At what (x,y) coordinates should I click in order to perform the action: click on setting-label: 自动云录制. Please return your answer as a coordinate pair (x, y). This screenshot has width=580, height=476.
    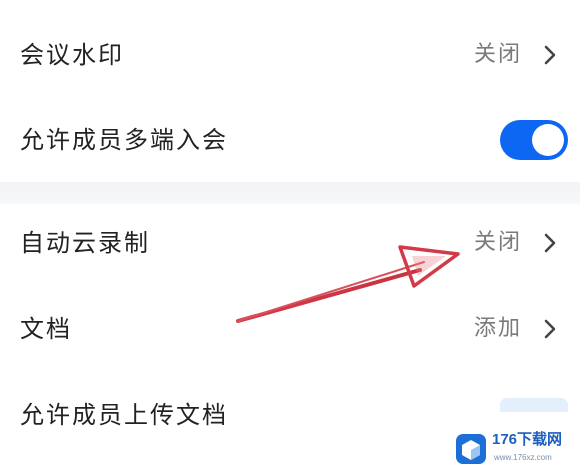
    Looking at the image, I should click on (85, 243).